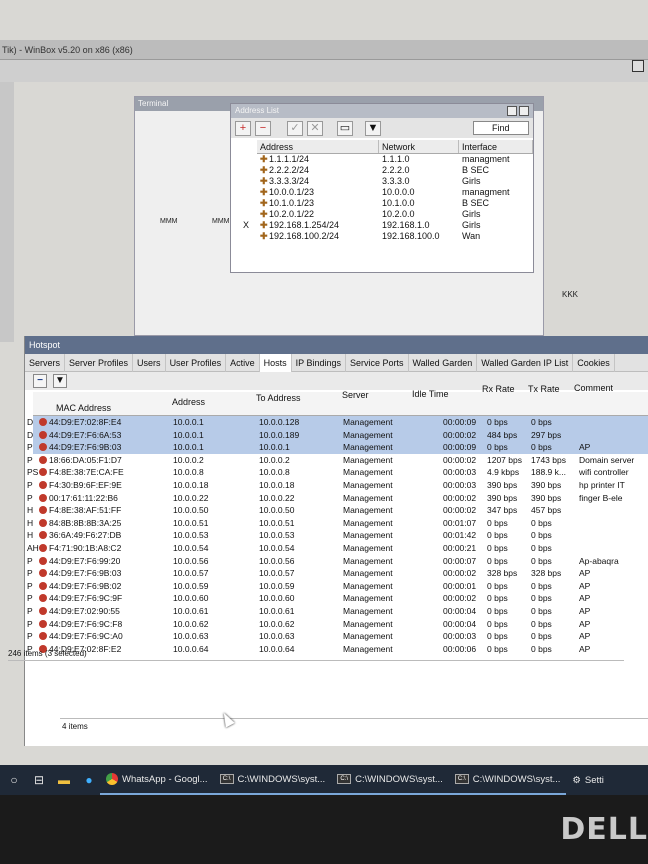 This screenshot has width=648, height=864. What do you see at coordinates (460, 535) in the screenshot?
I see `idle-time-cell: 00:01:42` at bounding box center [460, 535].